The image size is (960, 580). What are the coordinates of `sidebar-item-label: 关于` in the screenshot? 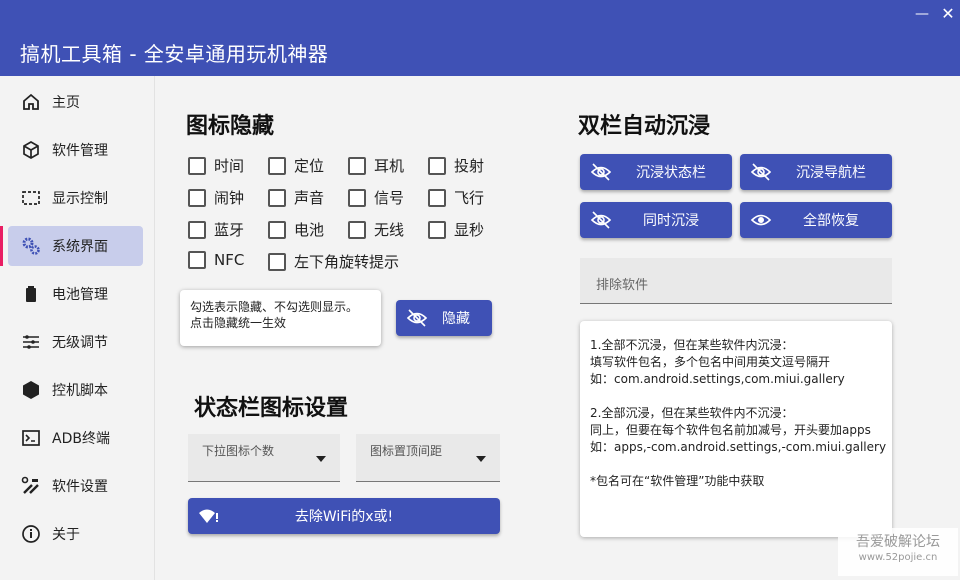 It's located at (66, 535).